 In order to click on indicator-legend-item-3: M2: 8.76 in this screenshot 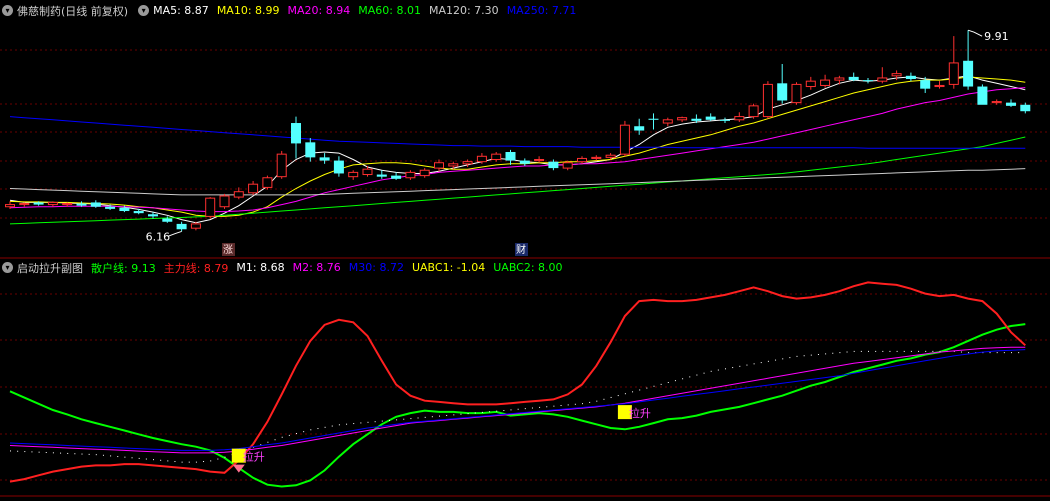, I will do `click(316, 267)`.